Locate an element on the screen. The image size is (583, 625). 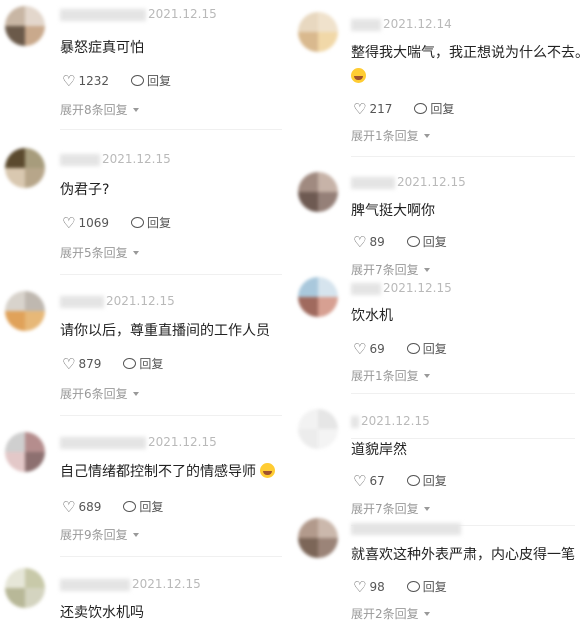
expand-replies: 展开8条回复 is located at coordinates (99, 109).